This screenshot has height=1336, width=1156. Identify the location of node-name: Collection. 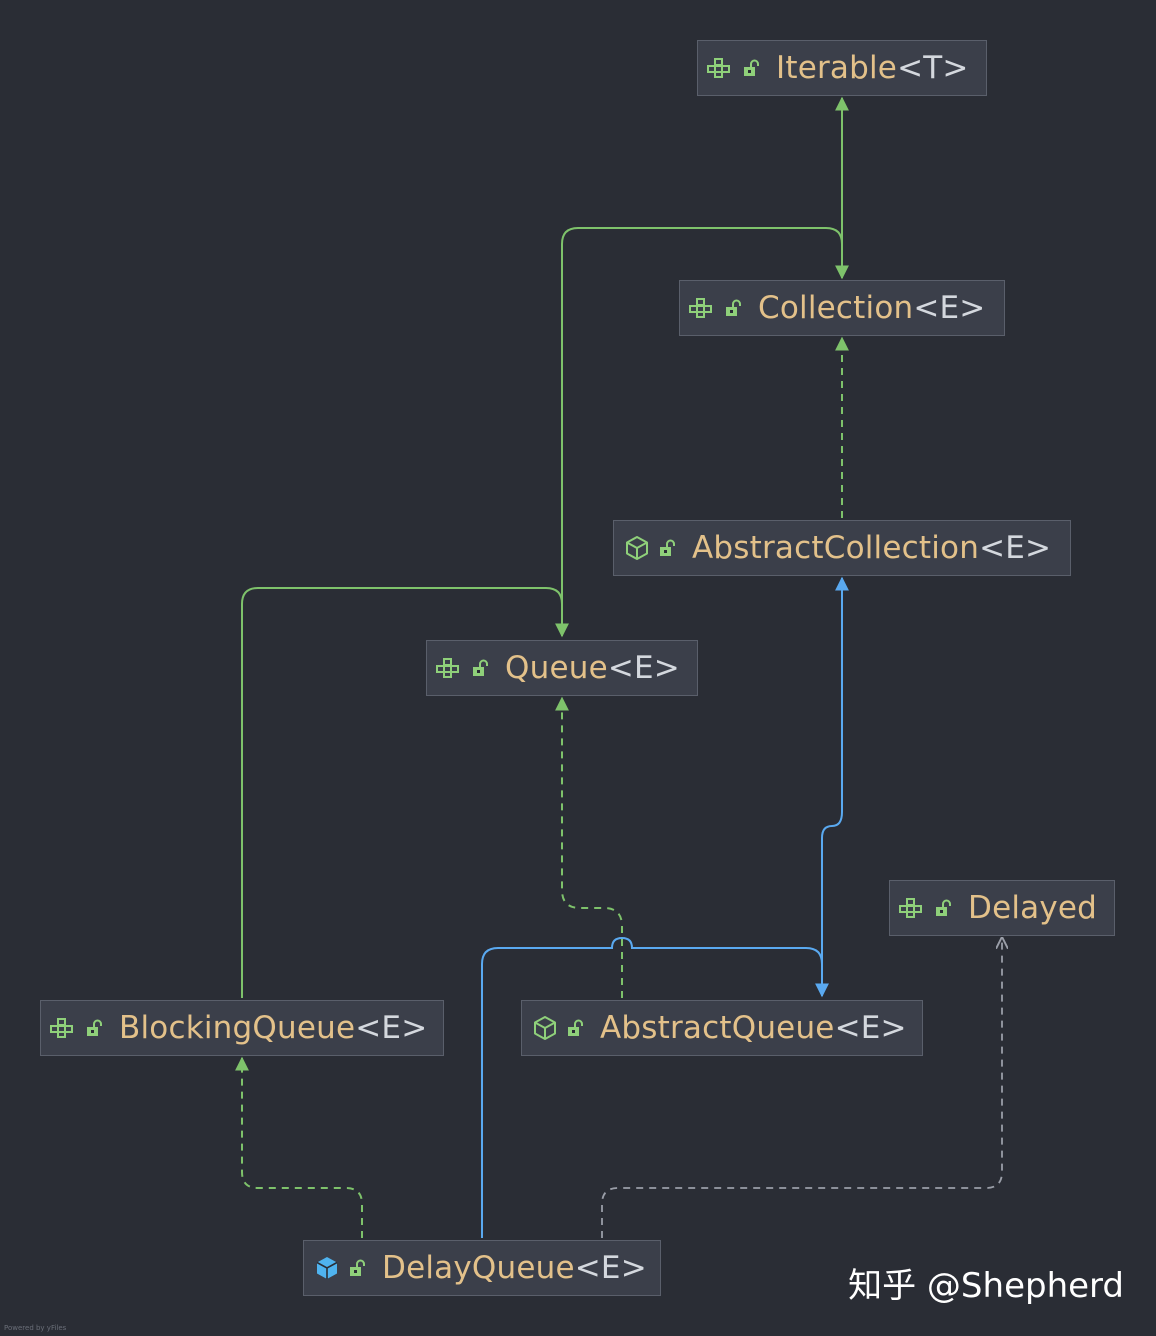
(836, 308).